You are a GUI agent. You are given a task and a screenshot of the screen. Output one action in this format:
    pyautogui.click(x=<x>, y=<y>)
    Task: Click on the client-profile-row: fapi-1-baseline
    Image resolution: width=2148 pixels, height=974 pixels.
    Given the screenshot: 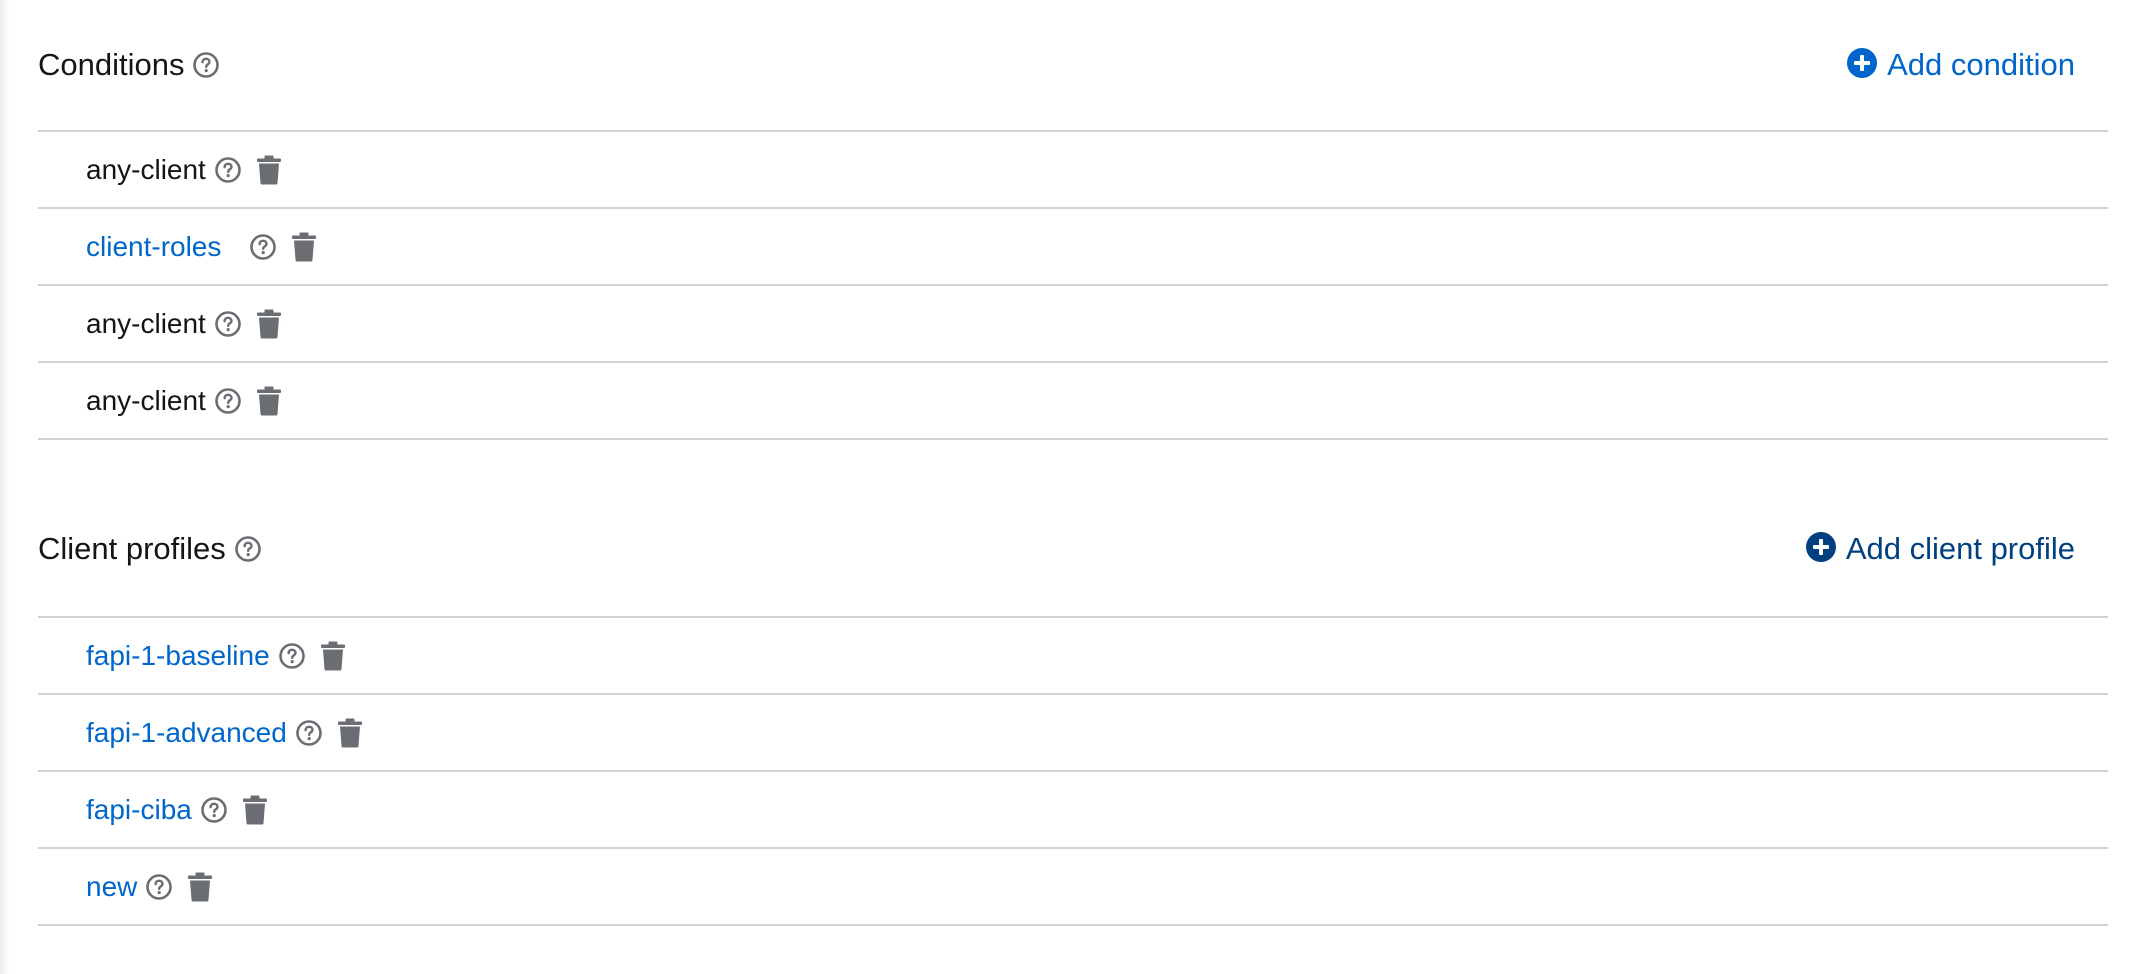 What is the action you would take?
    pyautogui.click(x=1073, y=656)
    